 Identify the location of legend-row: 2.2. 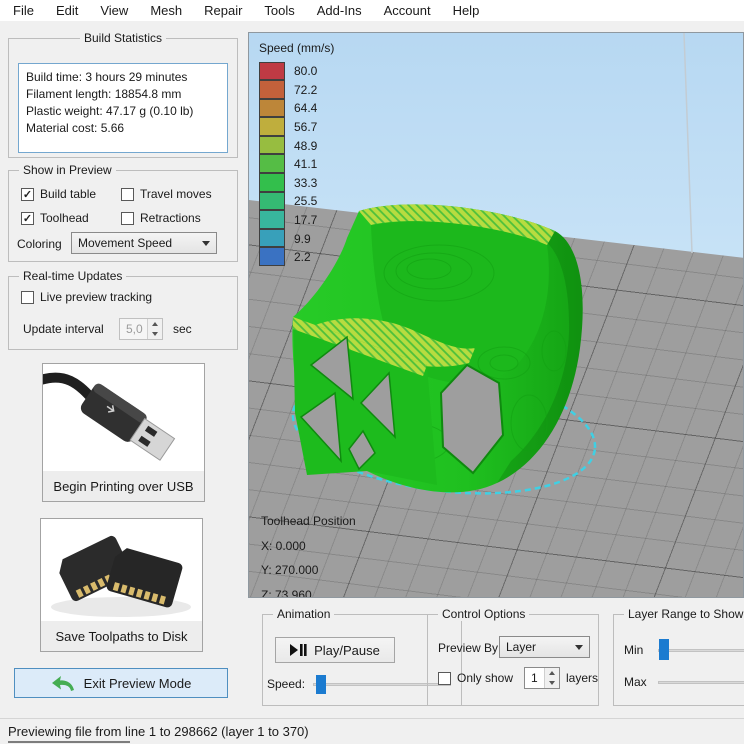
(296, 257).